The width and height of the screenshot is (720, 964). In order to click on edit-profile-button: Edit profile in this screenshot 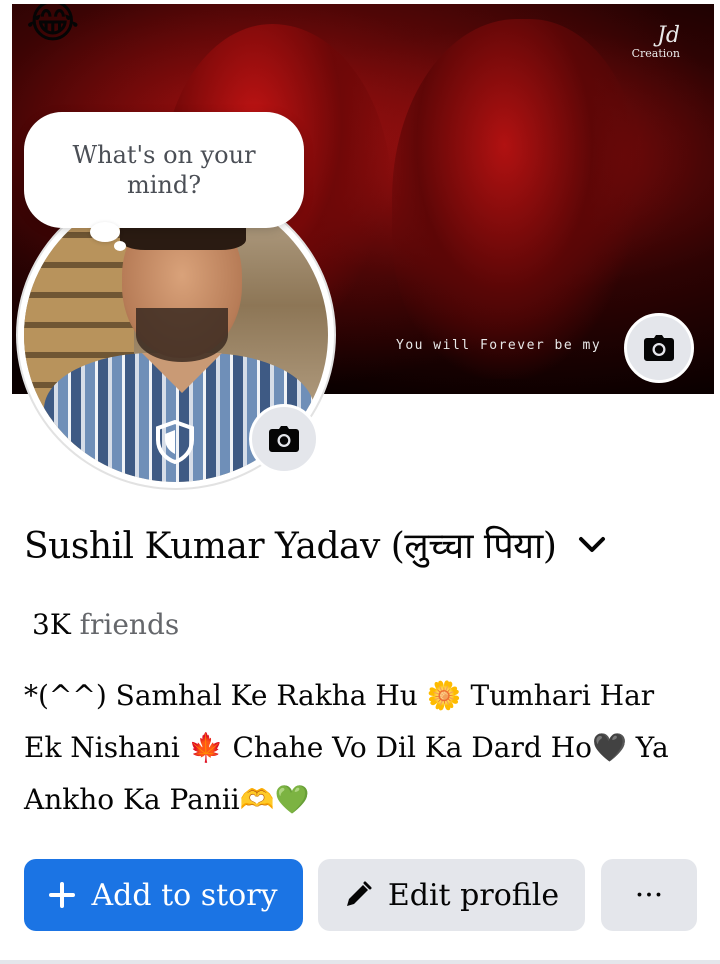, I will do `click(451, 895)`.